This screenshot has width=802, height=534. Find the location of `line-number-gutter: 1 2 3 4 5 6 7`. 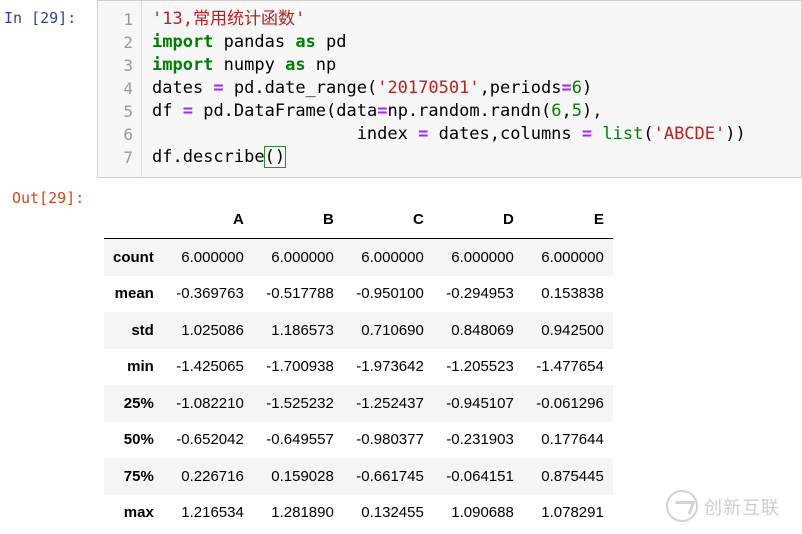

line-number-gutter: 1 2 3 4 5 6 7 is located at coordinates (120, 89).